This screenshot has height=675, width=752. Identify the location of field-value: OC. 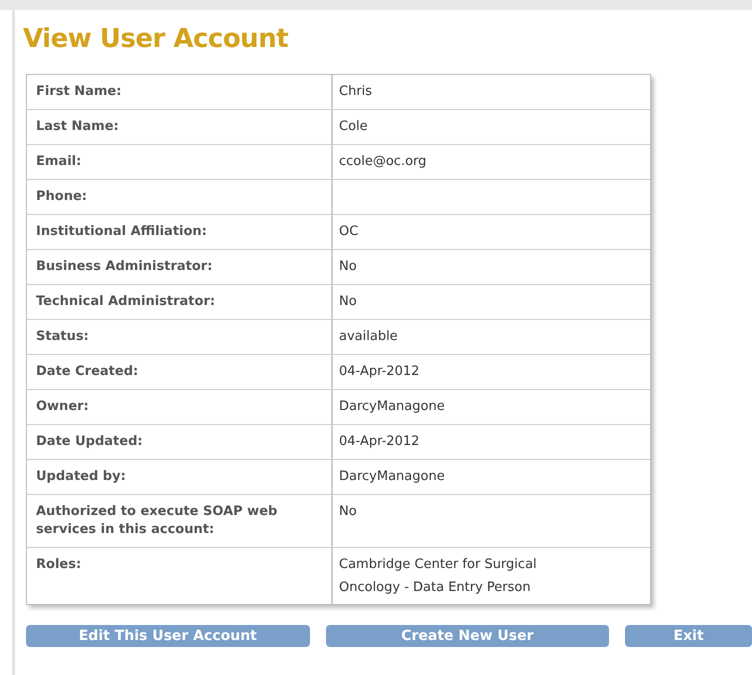
(348, 232).